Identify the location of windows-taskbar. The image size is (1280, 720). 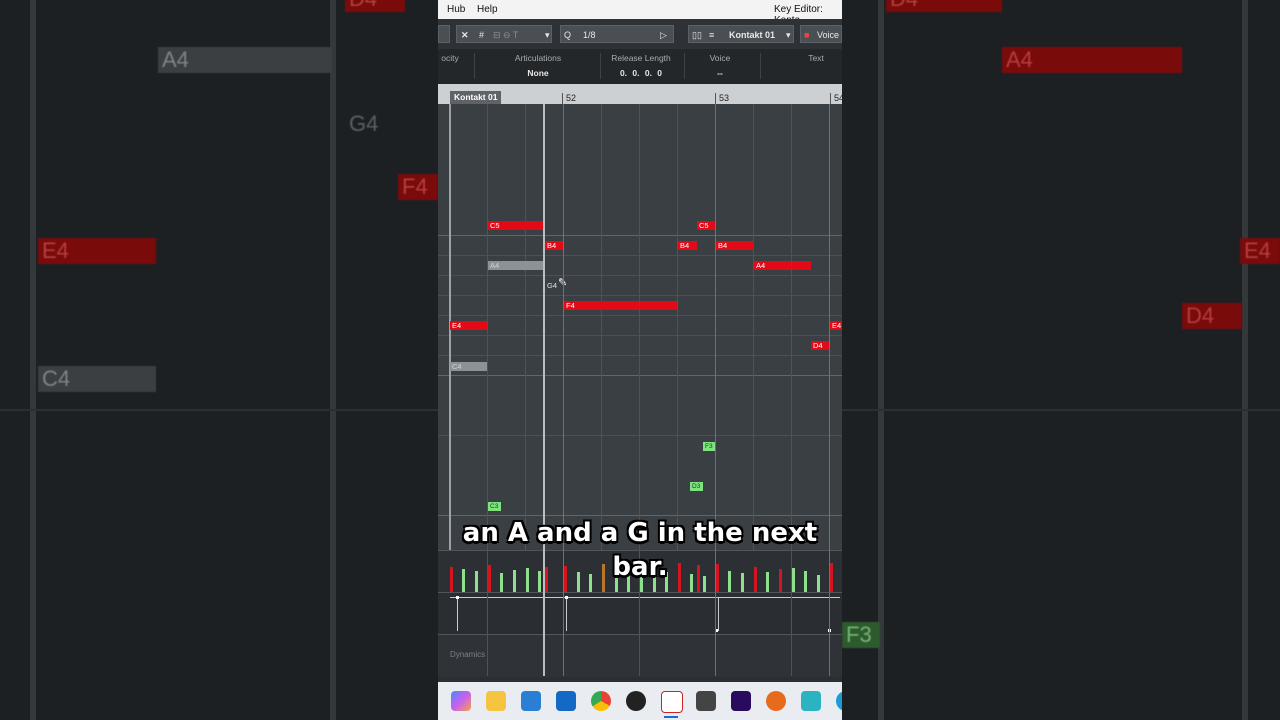
(640, 701).